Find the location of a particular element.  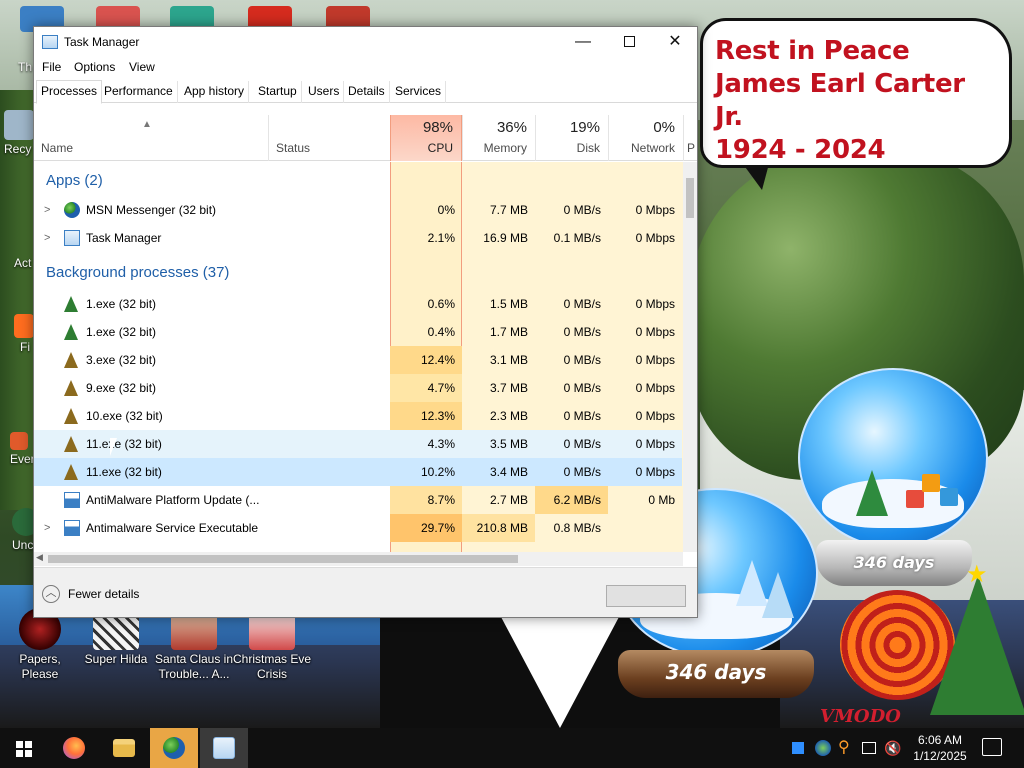

fewer-details-link: Fewer details is located at coordinates (103, 594).